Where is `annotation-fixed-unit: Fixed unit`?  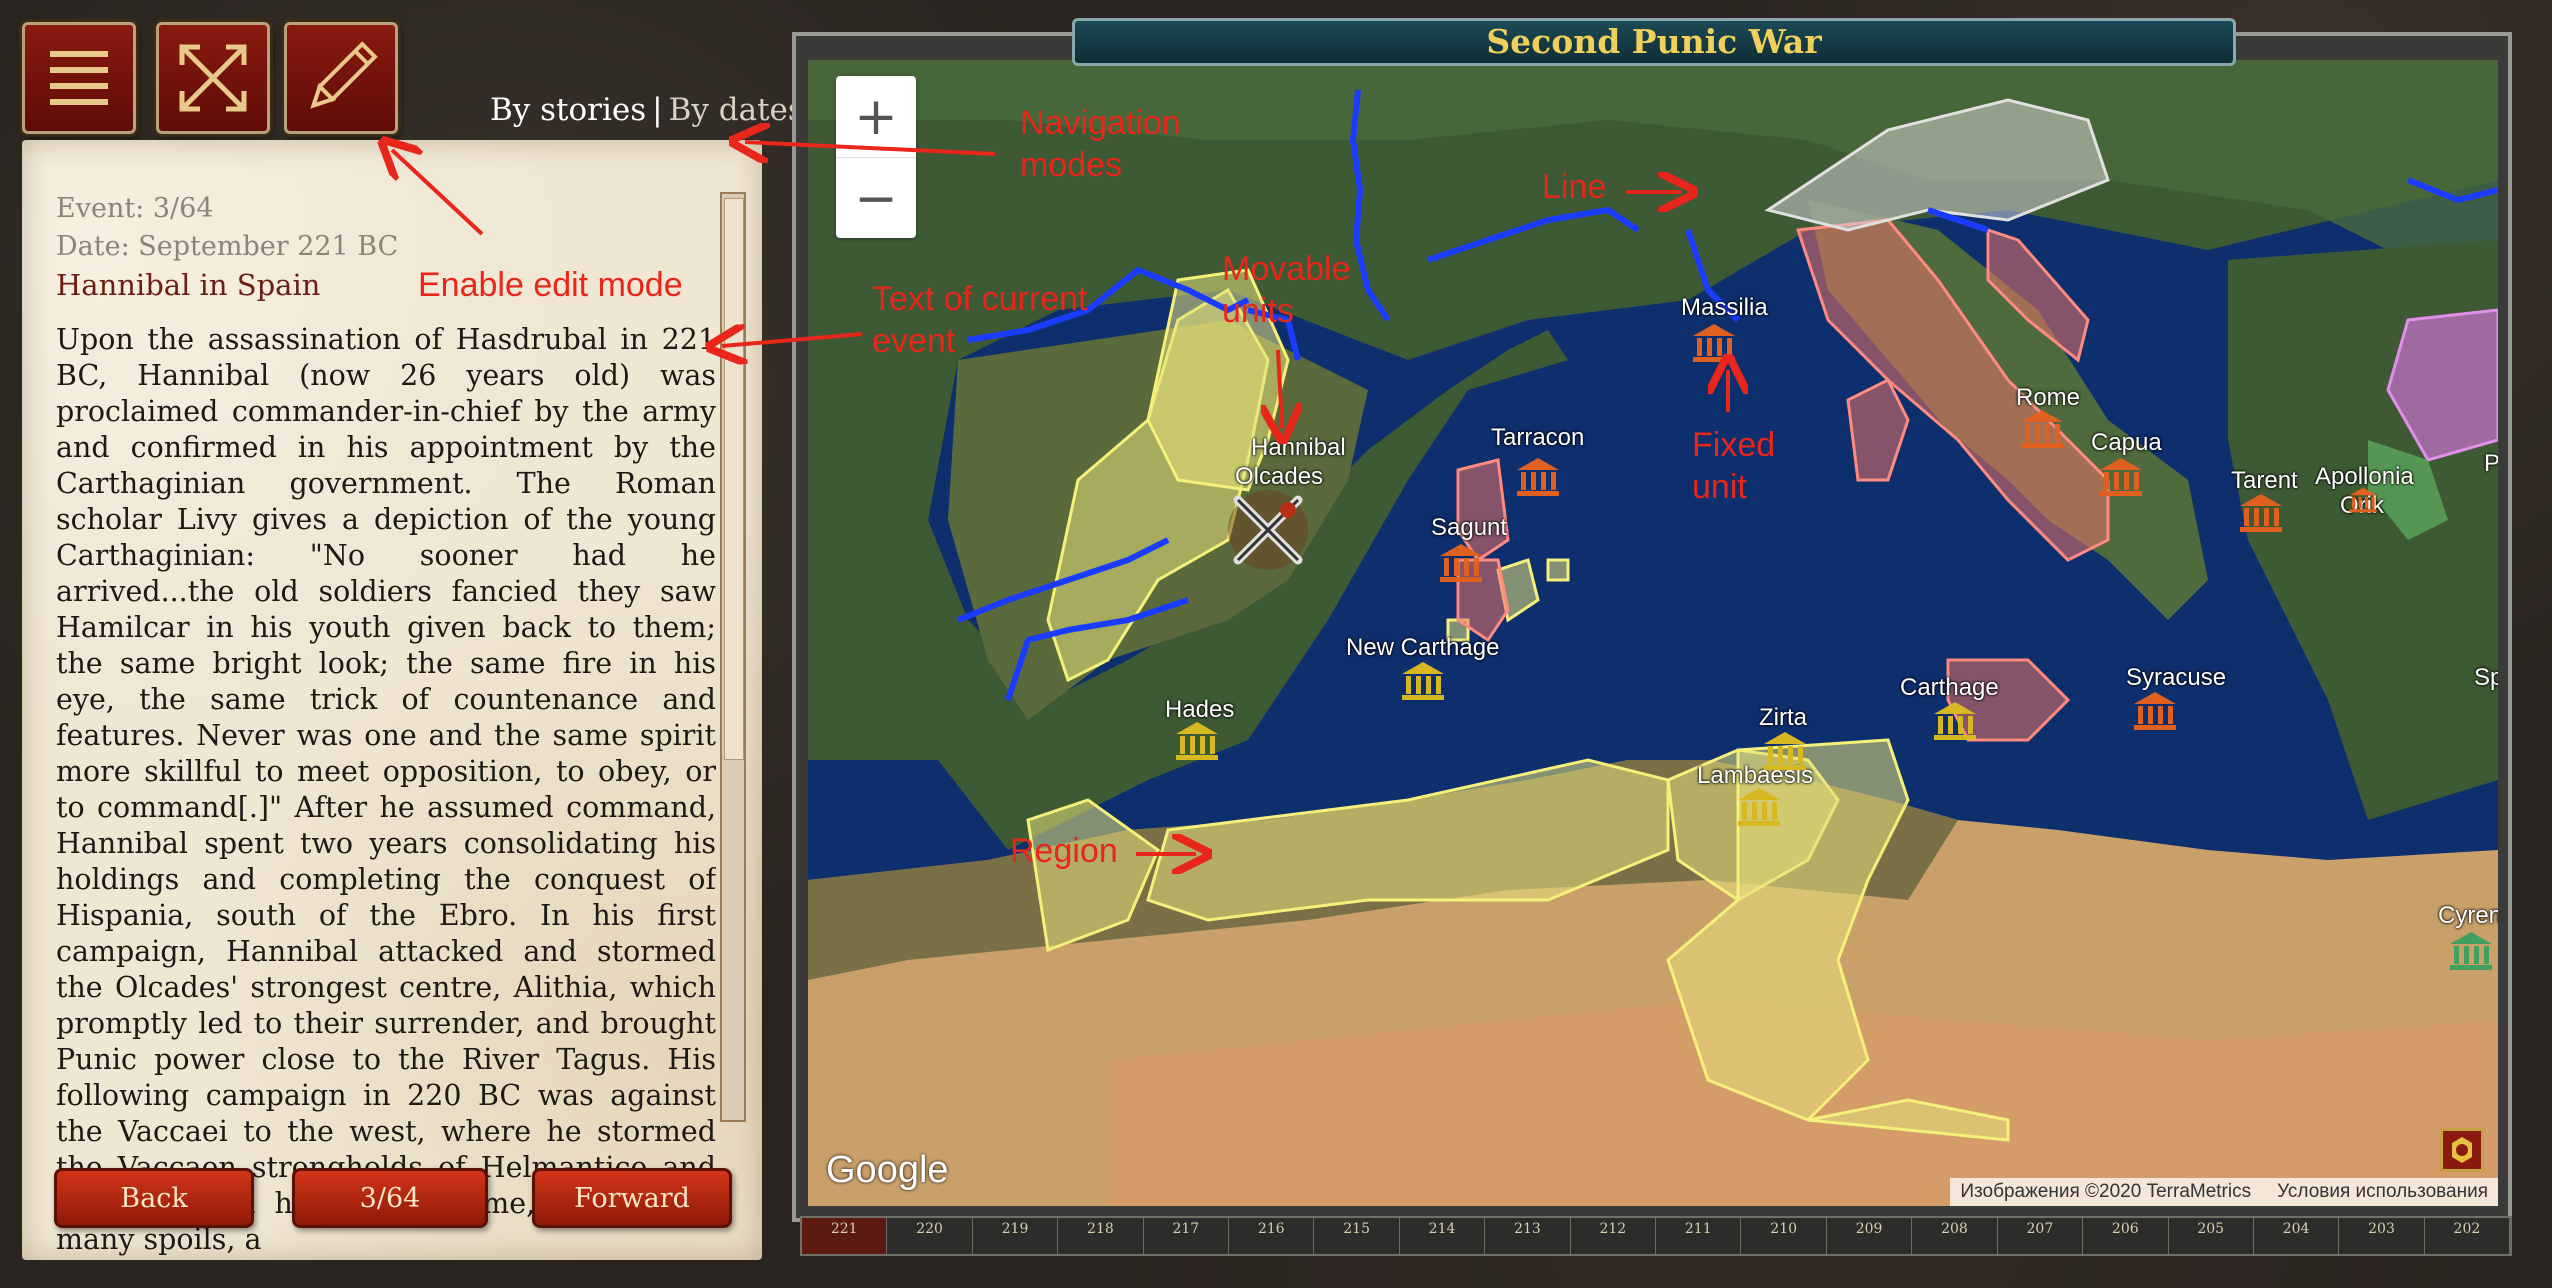
annotation-fixed-unit: Fixed unit is located at coordinates (1734, 466).